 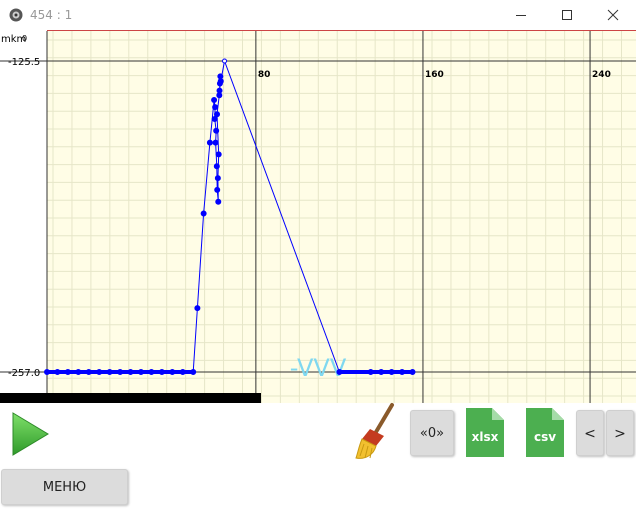 What do you see at coordinates (521, 15) in the screenshot?
I see `minimize-button` at bounding box center [521, 15].